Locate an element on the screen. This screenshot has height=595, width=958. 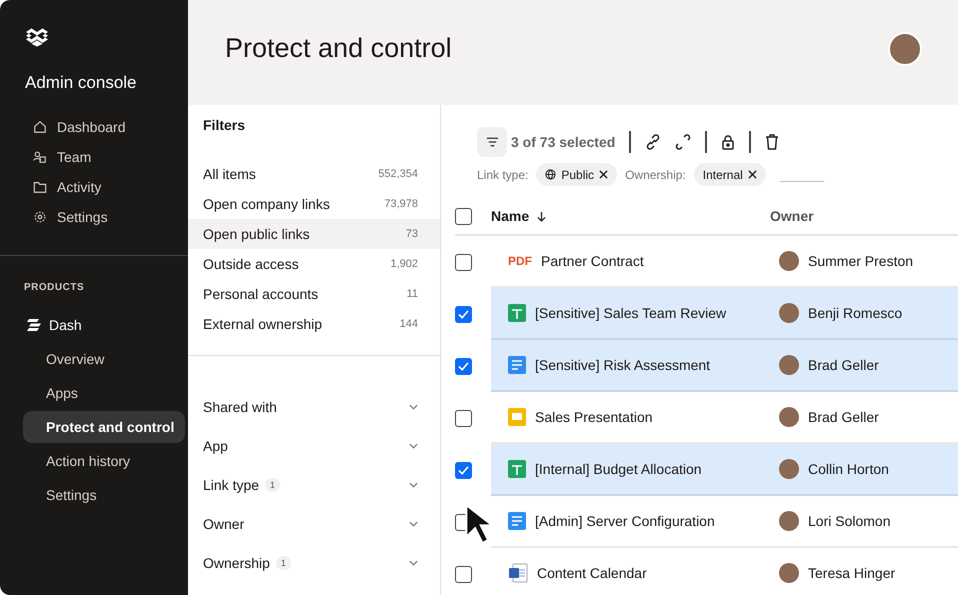
chip-label: Ownership: is located at coordinates (655, 175).